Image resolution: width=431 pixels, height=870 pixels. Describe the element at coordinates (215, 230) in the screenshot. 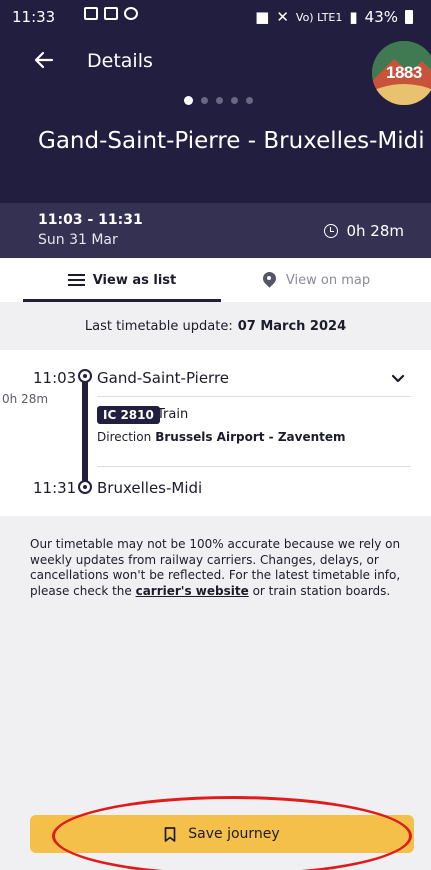

I see `journey-summary: 11:03 - 11:31 Sun 31 Mar 0h 28m` at that location.